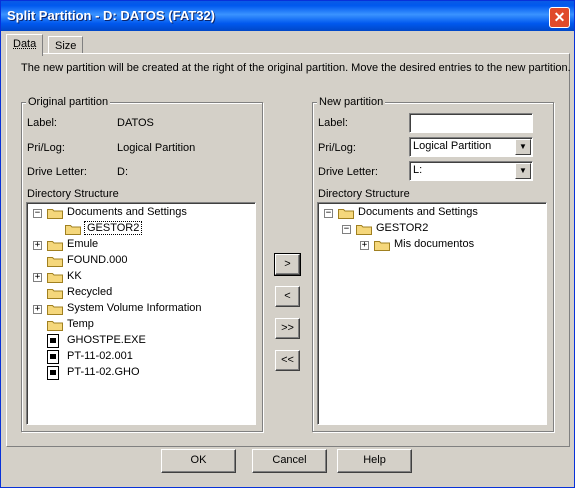 The height and width of the screenshot is (488, 575). I want to click on tree-node-label: Recycled, so click(90, 292).